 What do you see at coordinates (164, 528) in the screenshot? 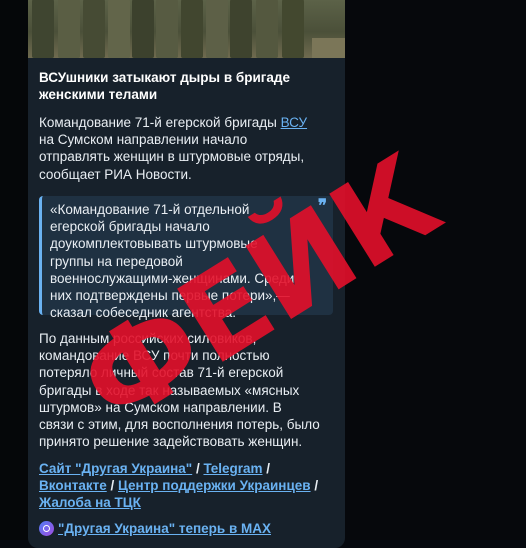
I see `max-link: "Другая Украина" теперь в MAX` at bounding box center [164, 528].